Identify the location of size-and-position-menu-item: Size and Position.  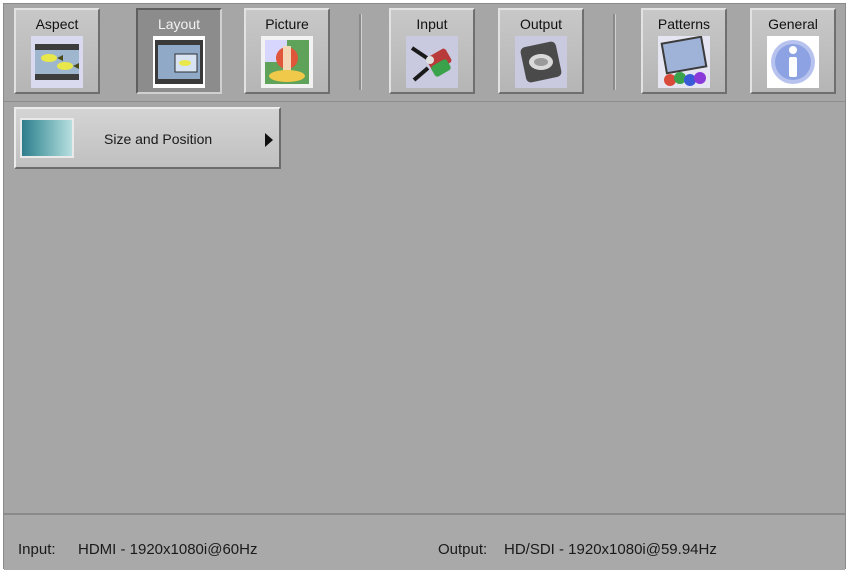
(147, 138).